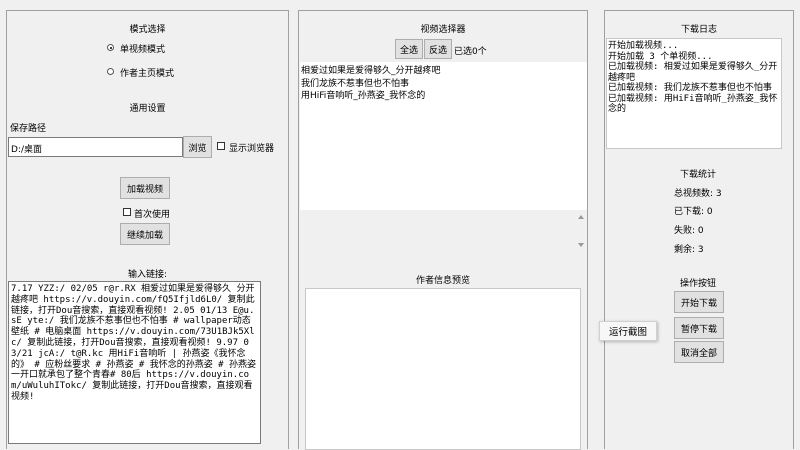  What do you see at coordinates (438, 49) in the screenshot?
I see `invert-selection-button: 反选` at bounding box center [438, 49].